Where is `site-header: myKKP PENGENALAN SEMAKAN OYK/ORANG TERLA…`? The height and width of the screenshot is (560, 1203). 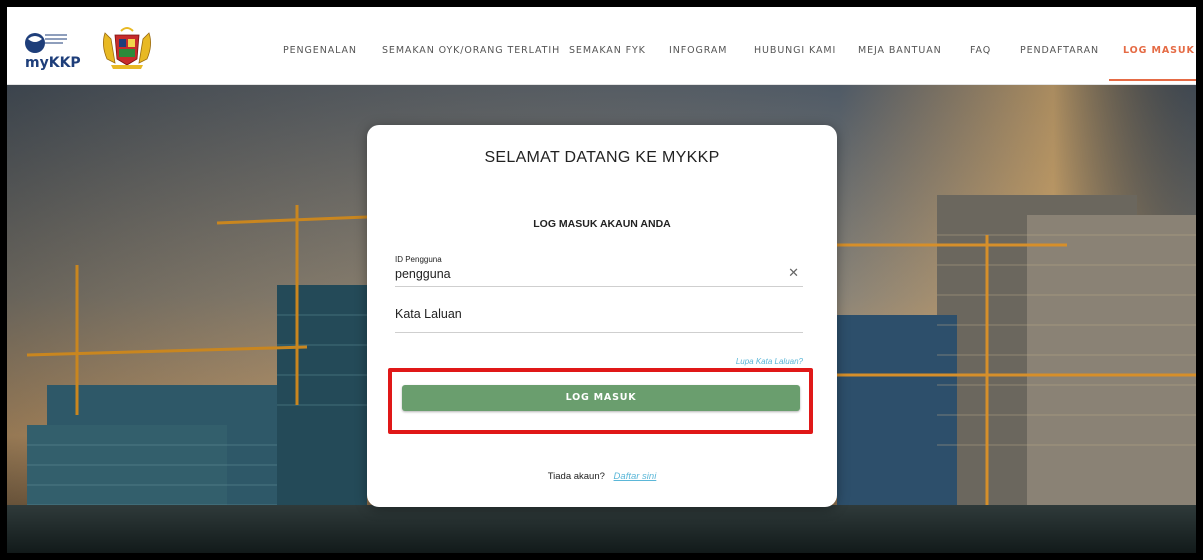 site-header: myKKP PENGENALAN SEMAKAN OYK/ORANG TERLA… is located at coordinates (601, 46).